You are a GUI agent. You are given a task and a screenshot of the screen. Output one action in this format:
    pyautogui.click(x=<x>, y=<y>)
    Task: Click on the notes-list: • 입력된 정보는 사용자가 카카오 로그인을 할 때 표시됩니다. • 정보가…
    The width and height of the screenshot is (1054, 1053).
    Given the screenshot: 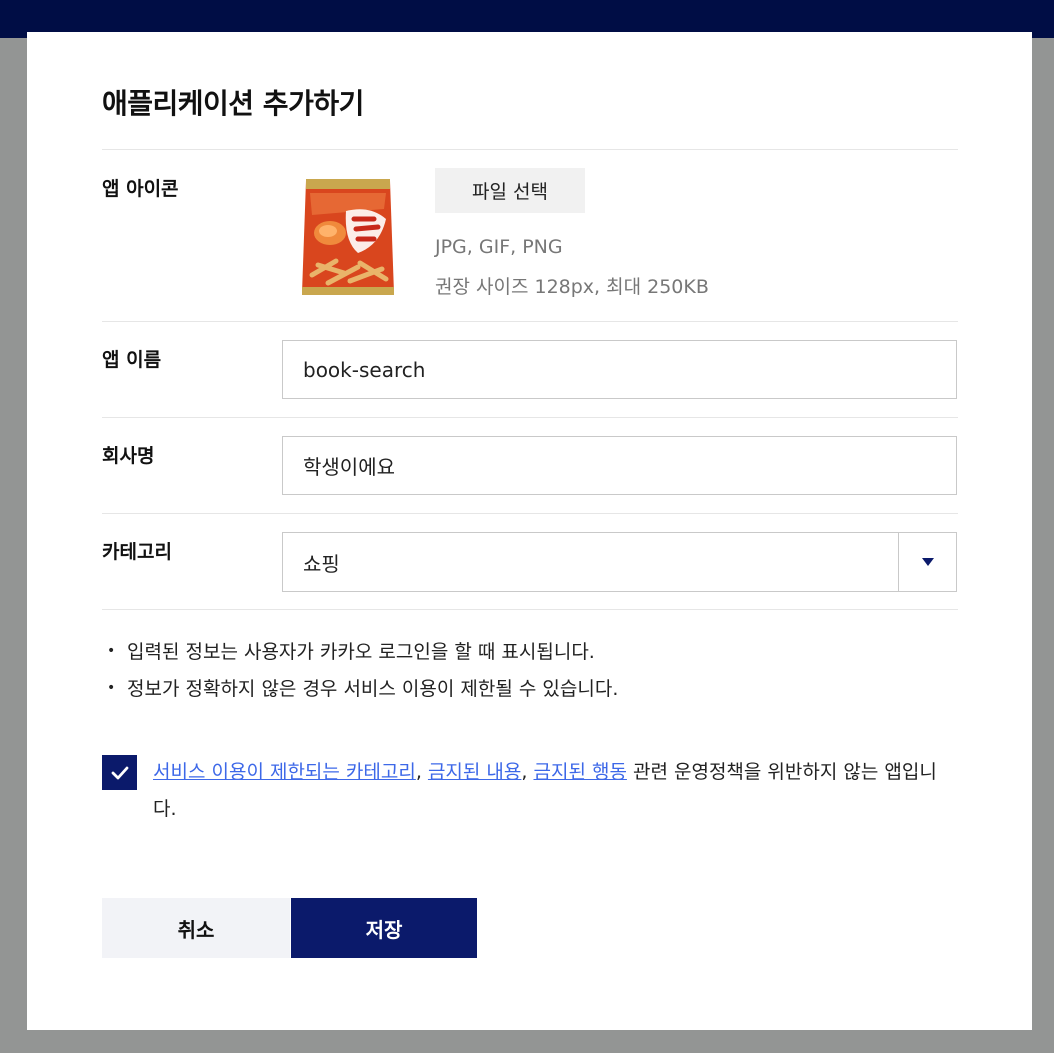 What is the action you would take?
    pyautogui.click(x=362, y=669)
    